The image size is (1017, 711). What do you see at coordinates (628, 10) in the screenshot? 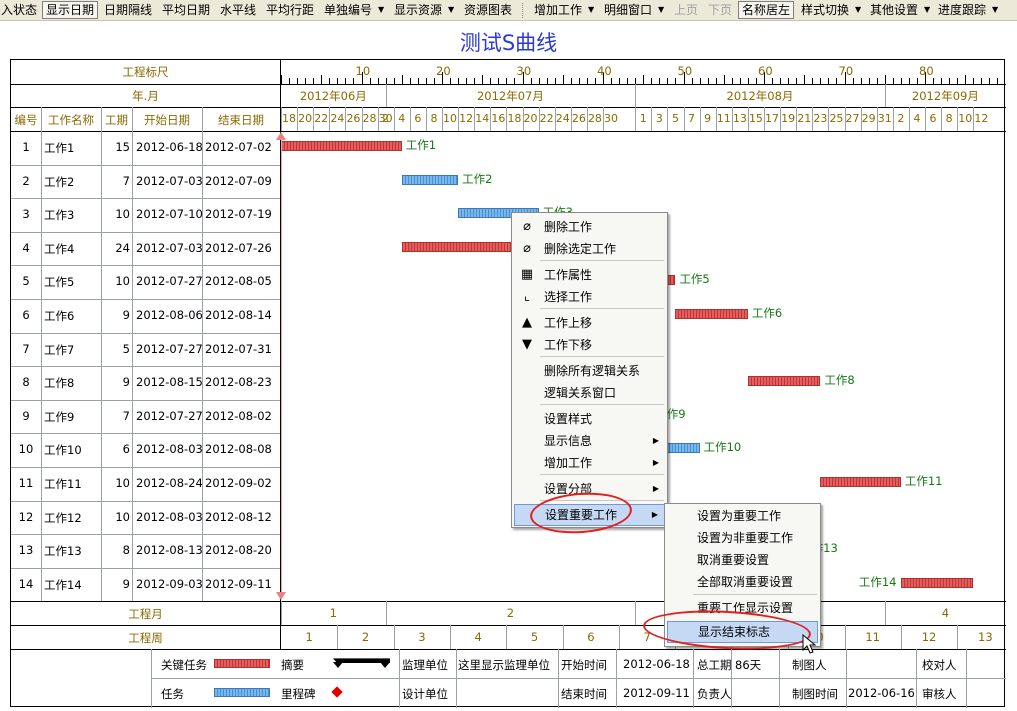
I see `toolbar-detail-window: 明细窗口` at bounding box center [628, 10].